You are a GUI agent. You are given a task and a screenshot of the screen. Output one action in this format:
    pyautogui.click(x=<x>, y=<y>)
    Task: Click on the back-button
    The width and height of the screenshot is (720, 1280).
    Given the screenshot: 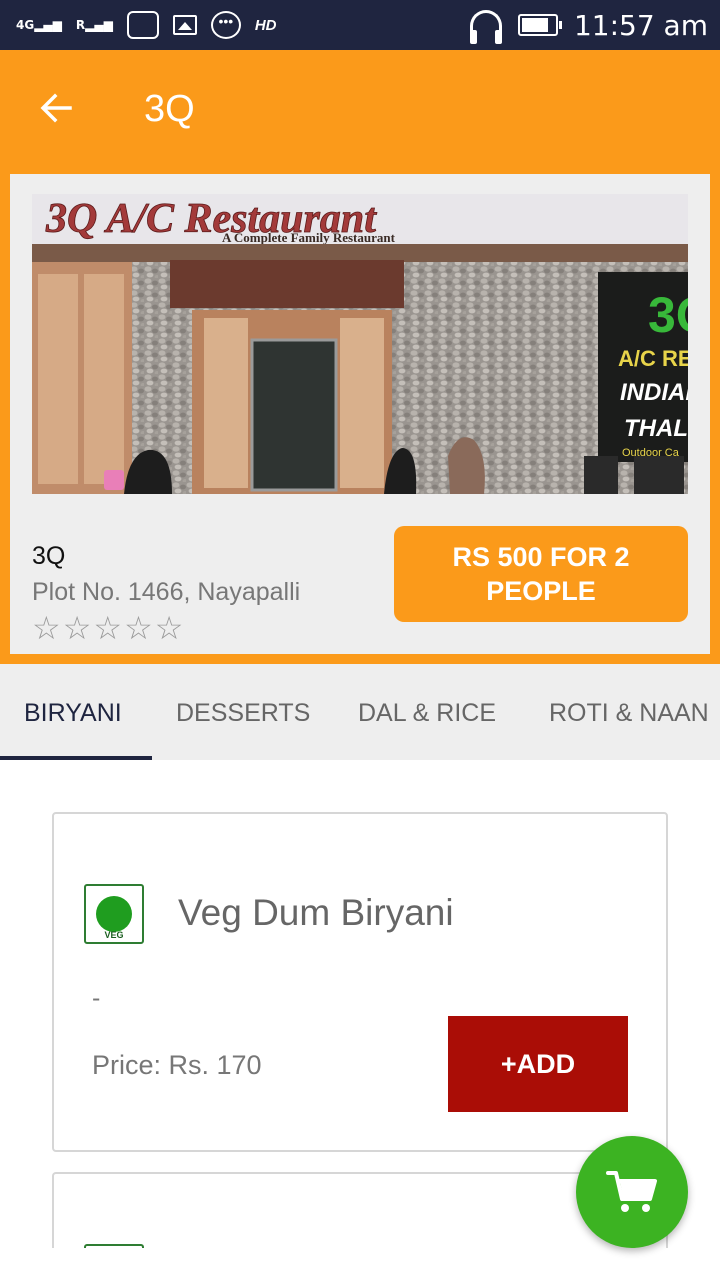 What is the action you would take?
    pyautogui.click(x=56, y=108)
    